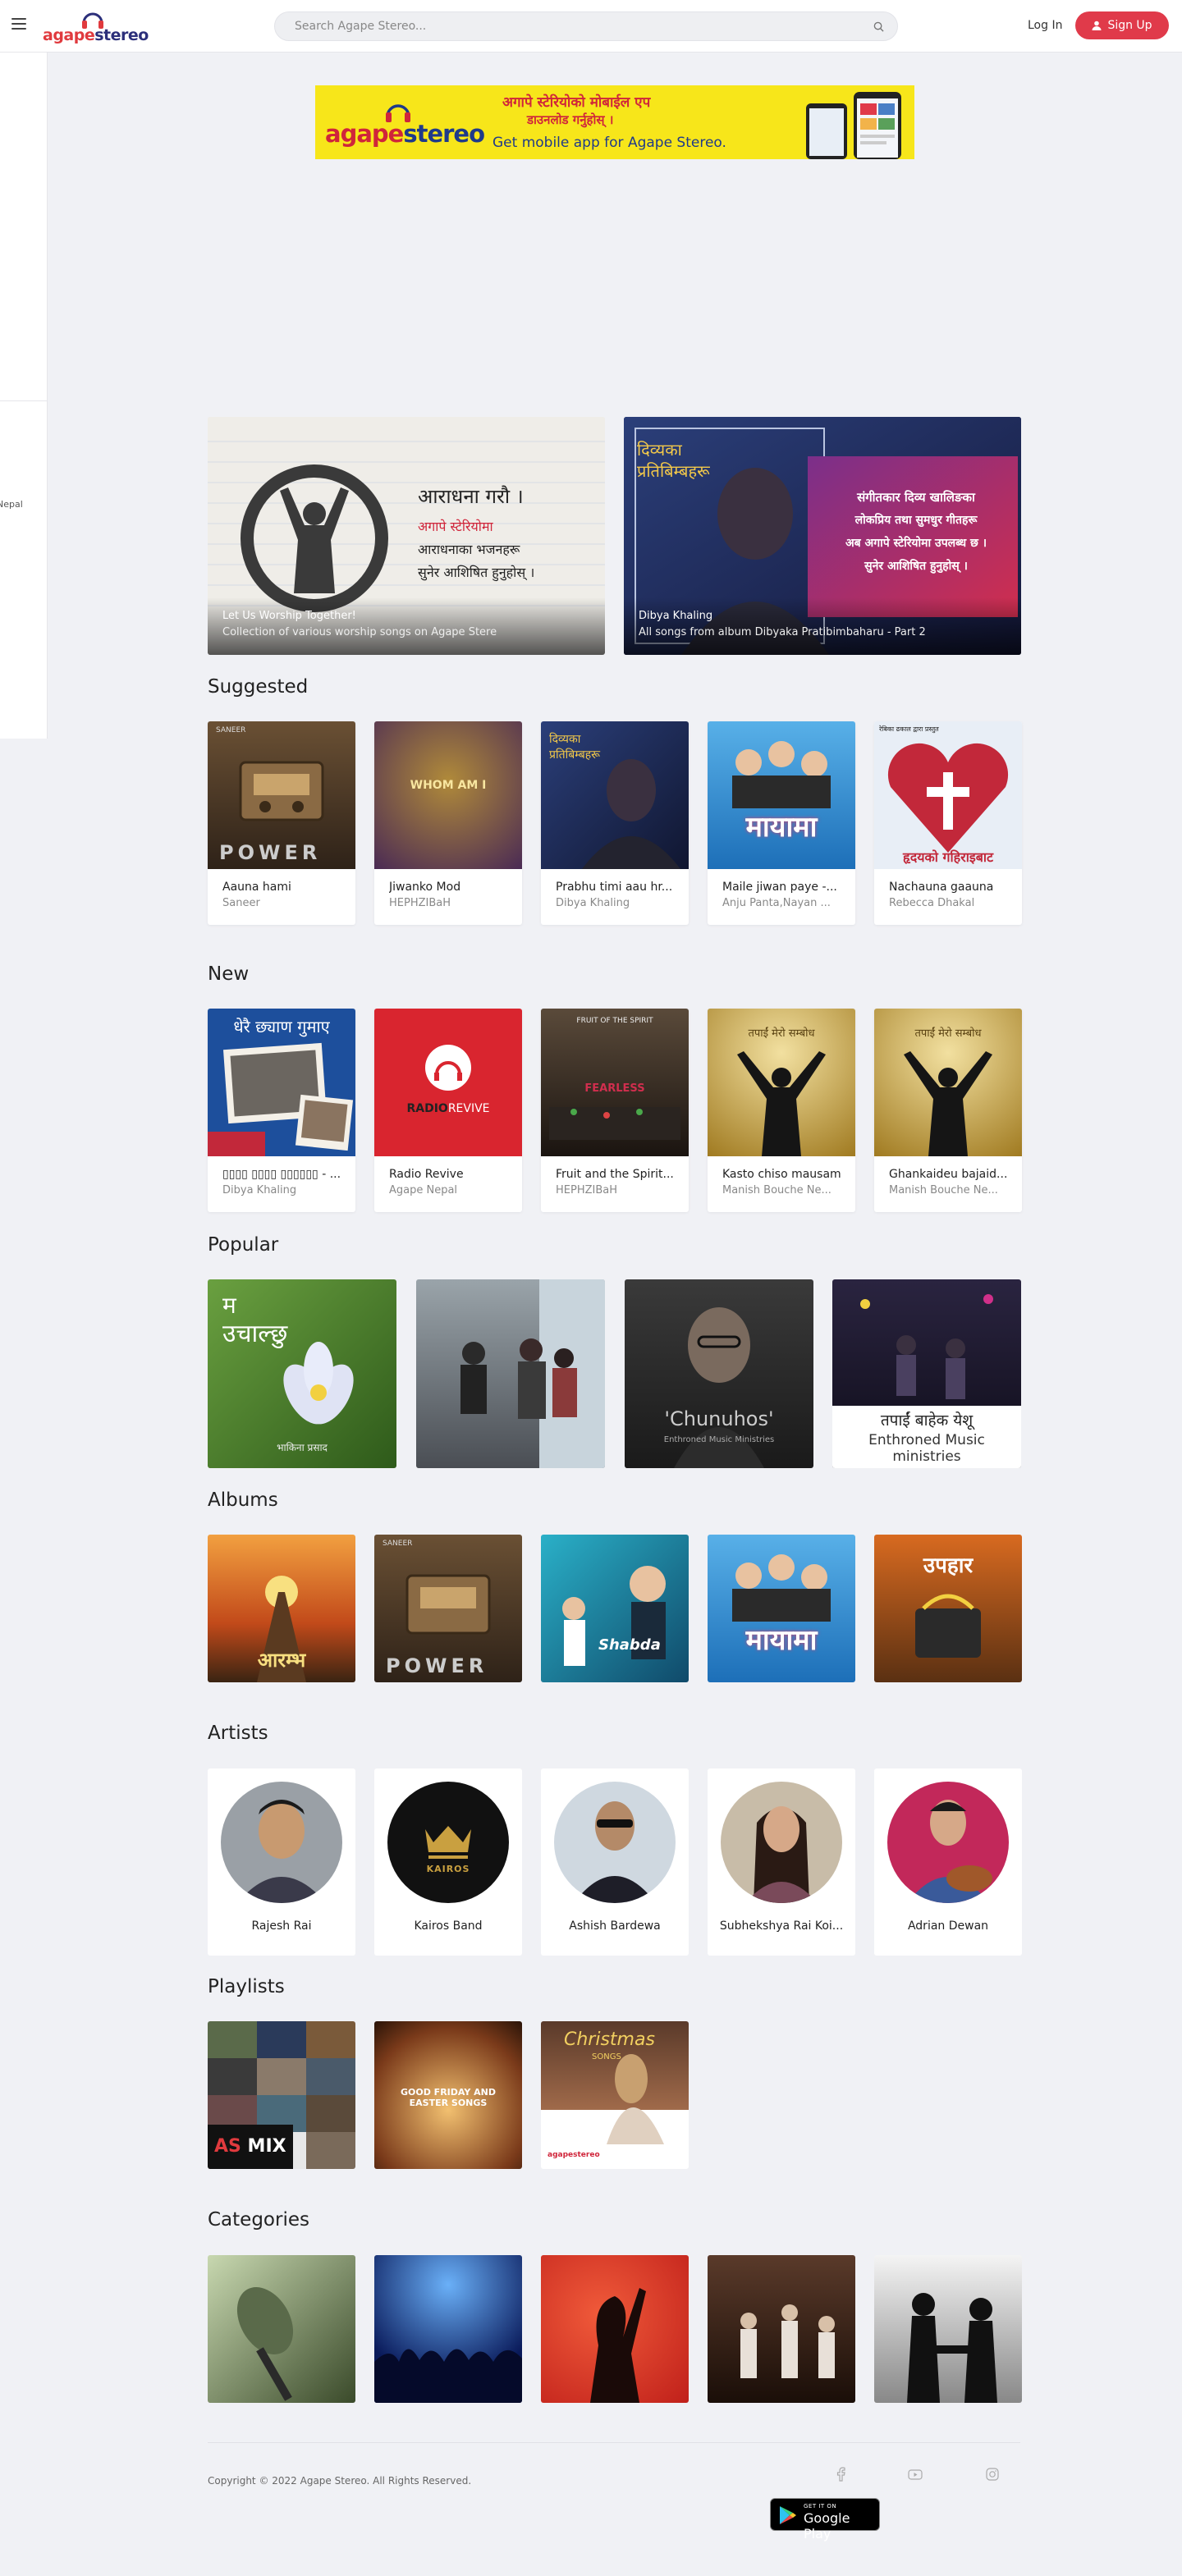 Image resolution: width=1182 pixels, height=2576 pixels. What do you see at coordinates (1129, 25) in the screenshot?
I see `signup-label: Sign Up` at bounding box center [1129, 25].